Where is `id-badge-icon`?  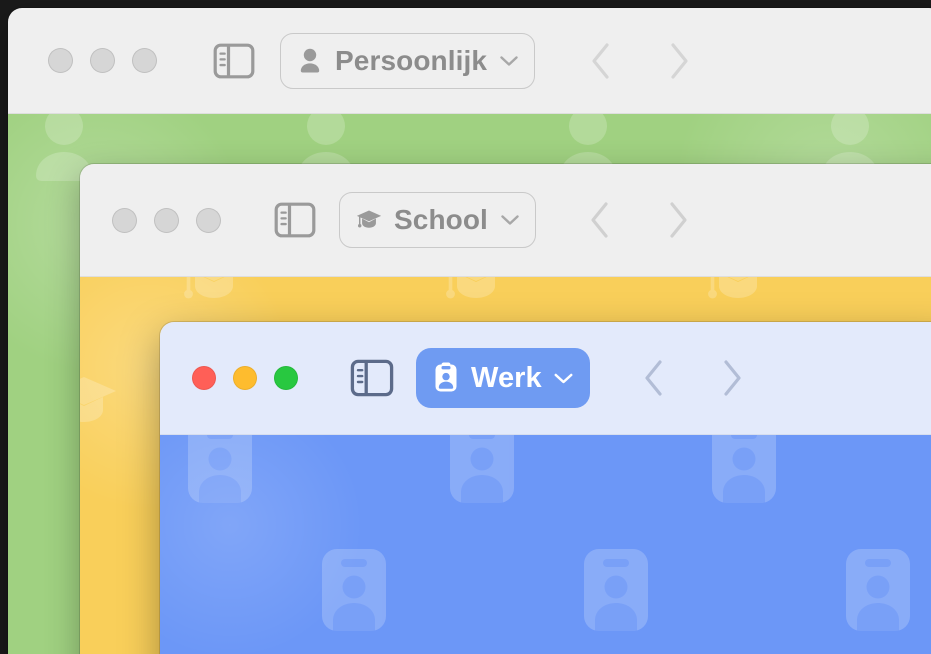
id-badge-icon is located at coordinates (446, 377).